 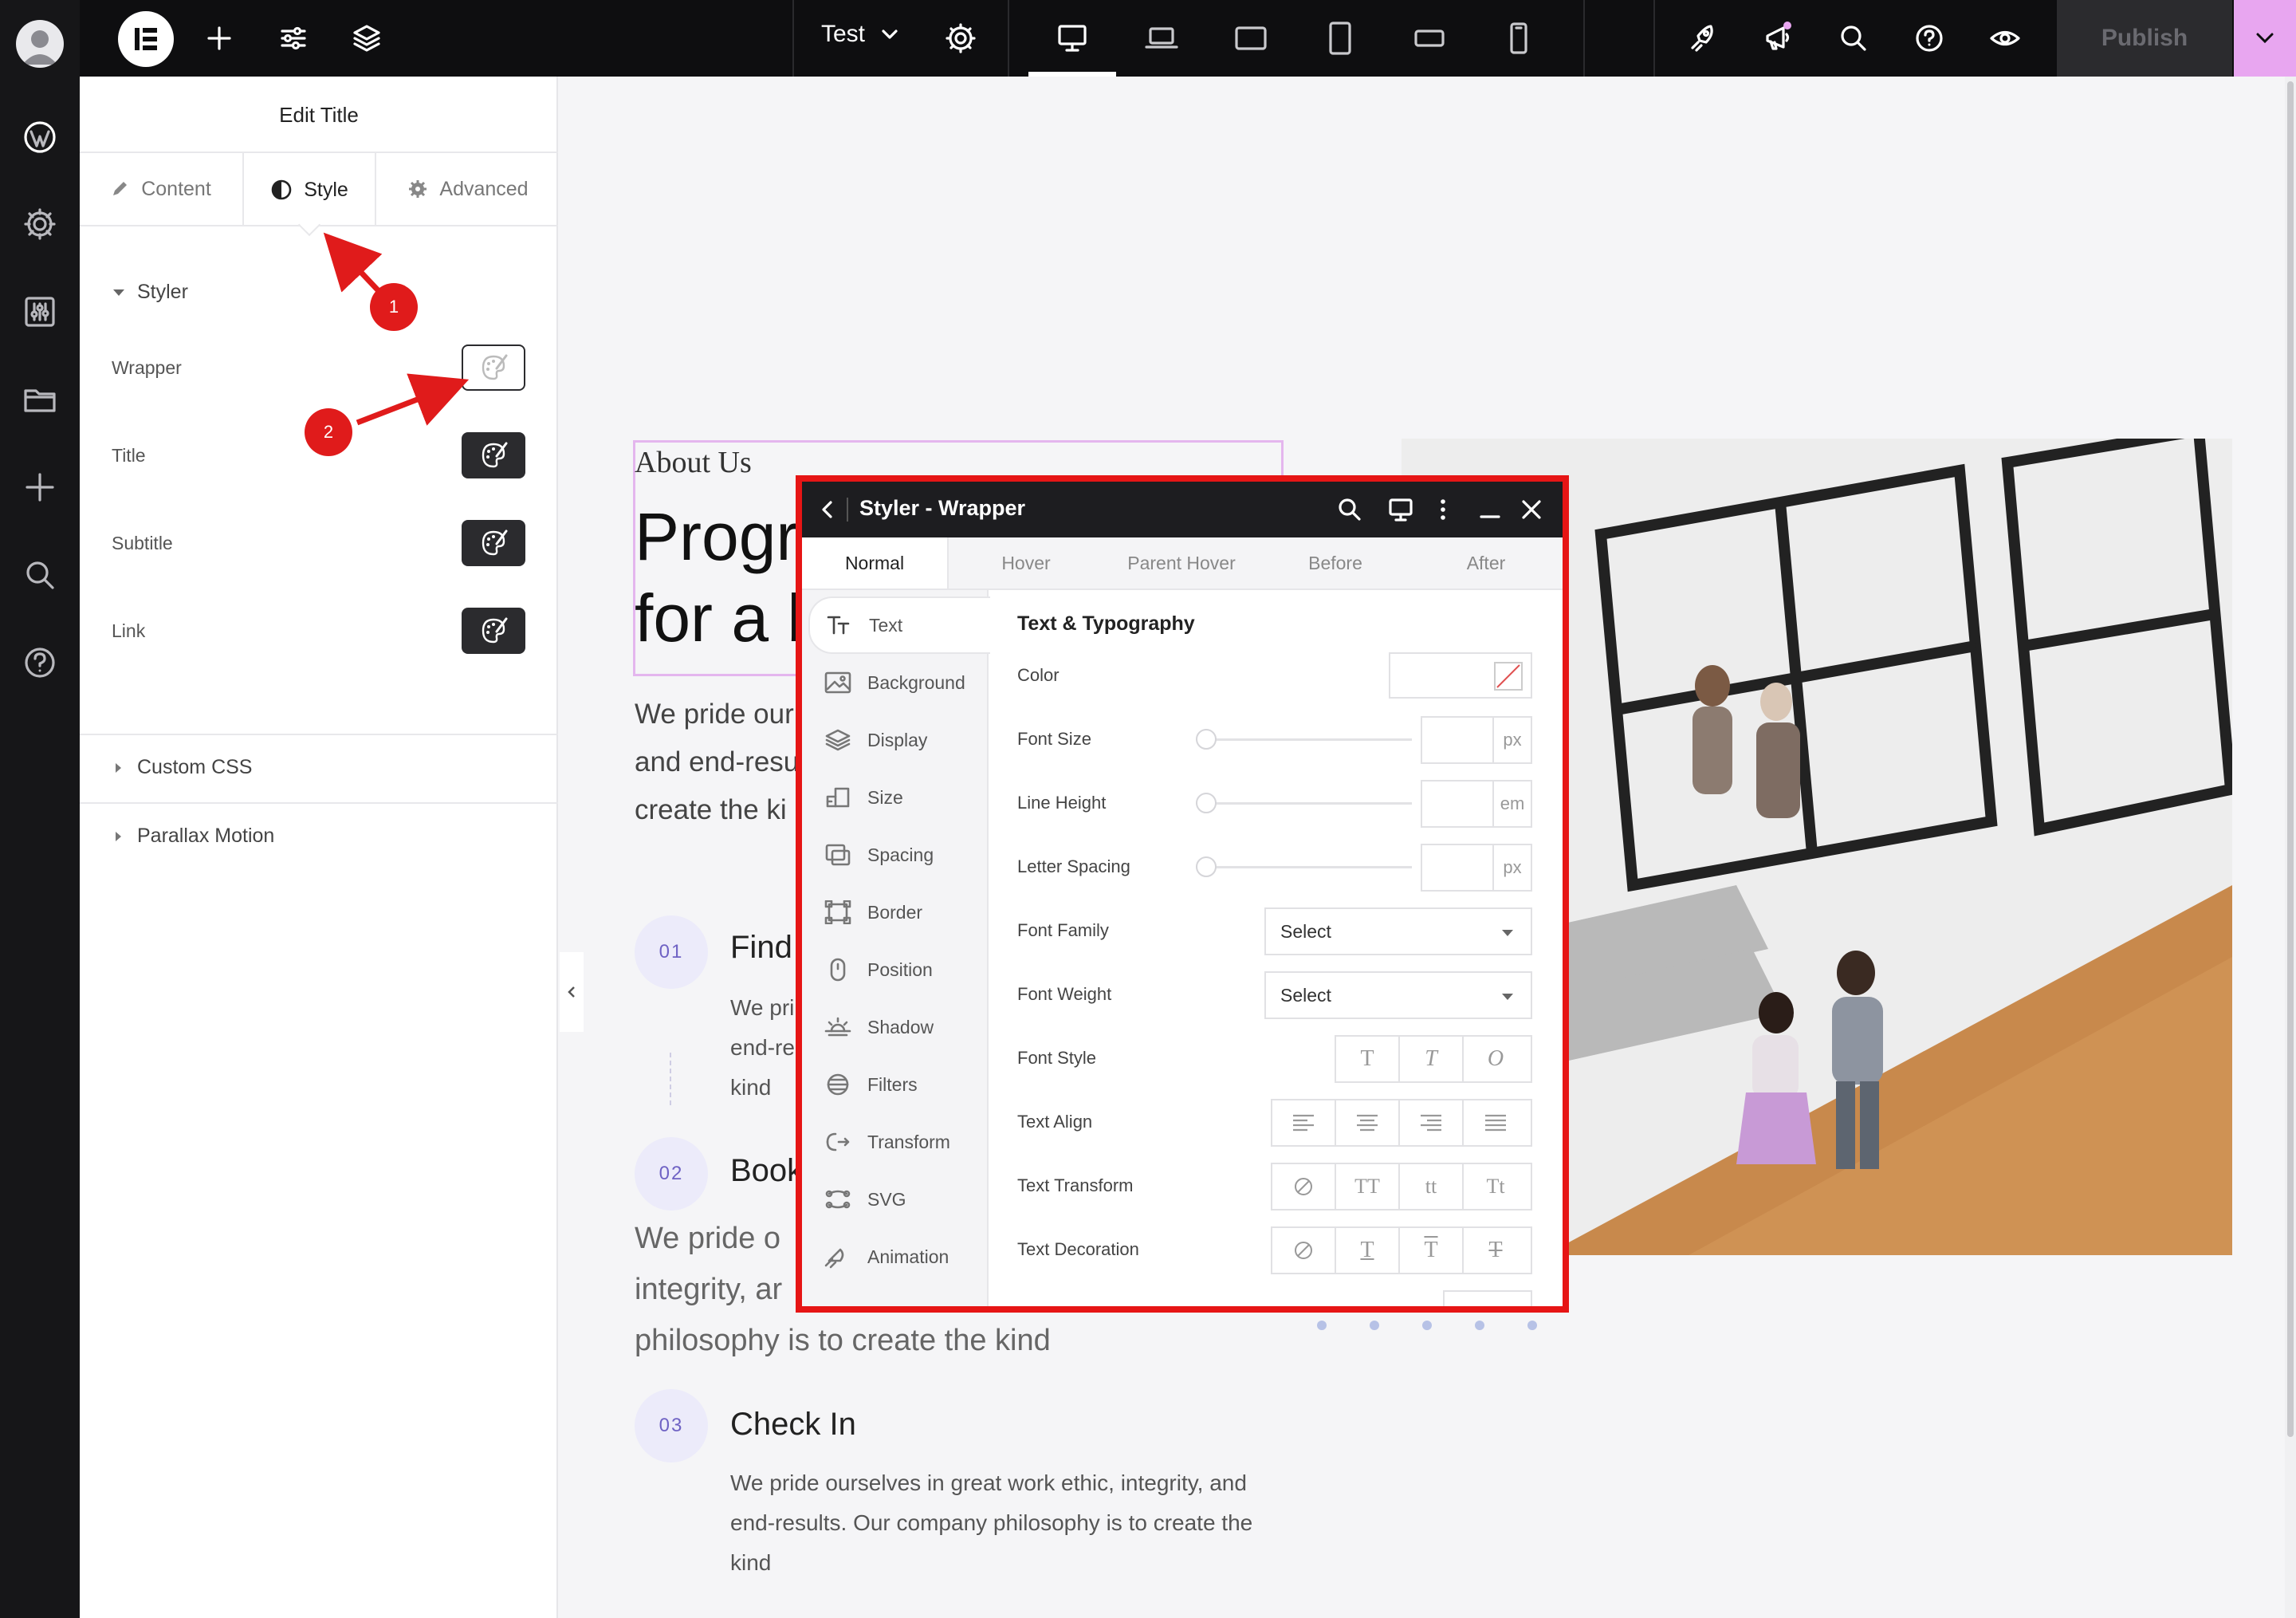 I want to click on tutorial-arrows, so click(x=396, y=329).